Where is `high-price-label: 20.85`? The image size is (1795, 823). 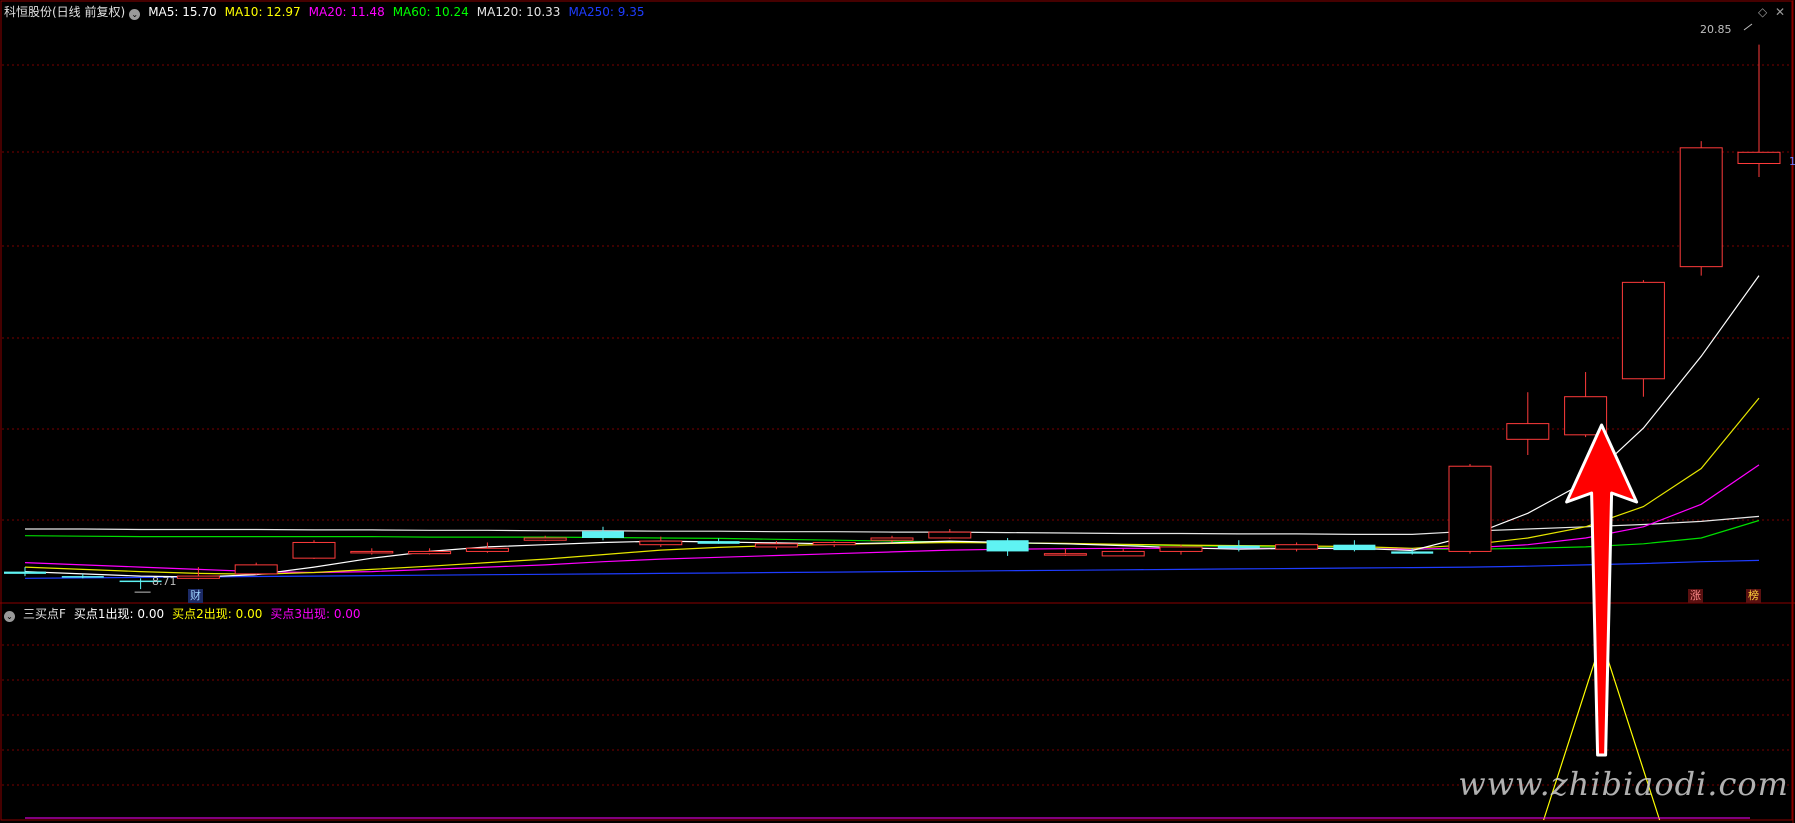
high-price-label: 20.85 is located at coordinates (1716, 29).